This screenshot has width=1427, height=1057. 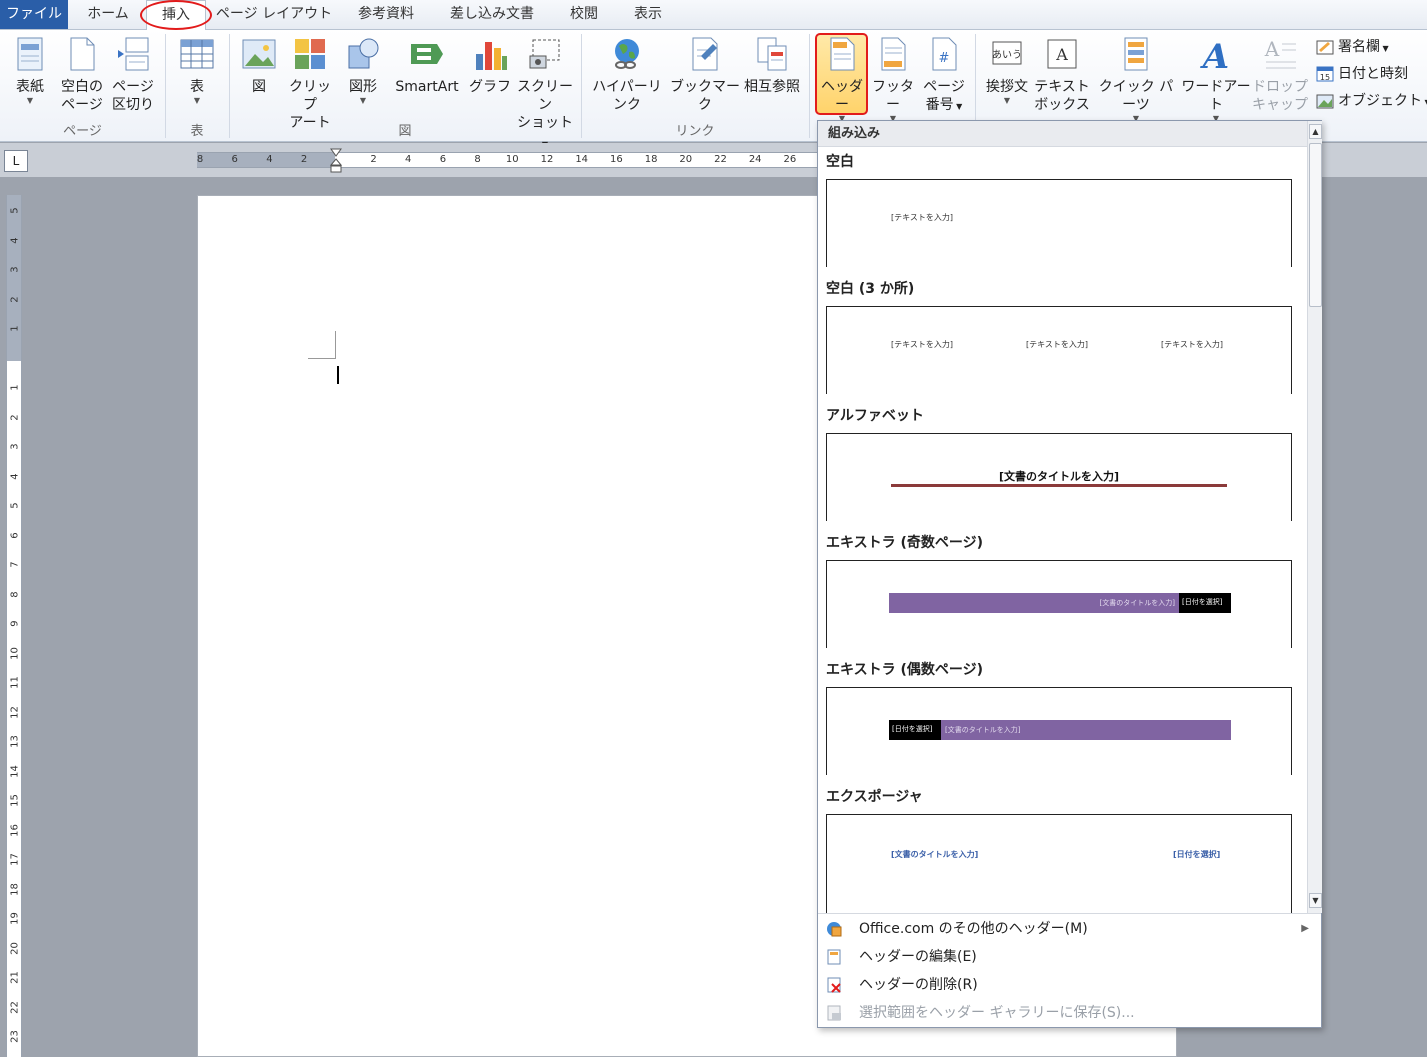 What do you see at coordinates (491, 56) in the screenshot?
I see `chart-icon` at bounding box center [491, 56].